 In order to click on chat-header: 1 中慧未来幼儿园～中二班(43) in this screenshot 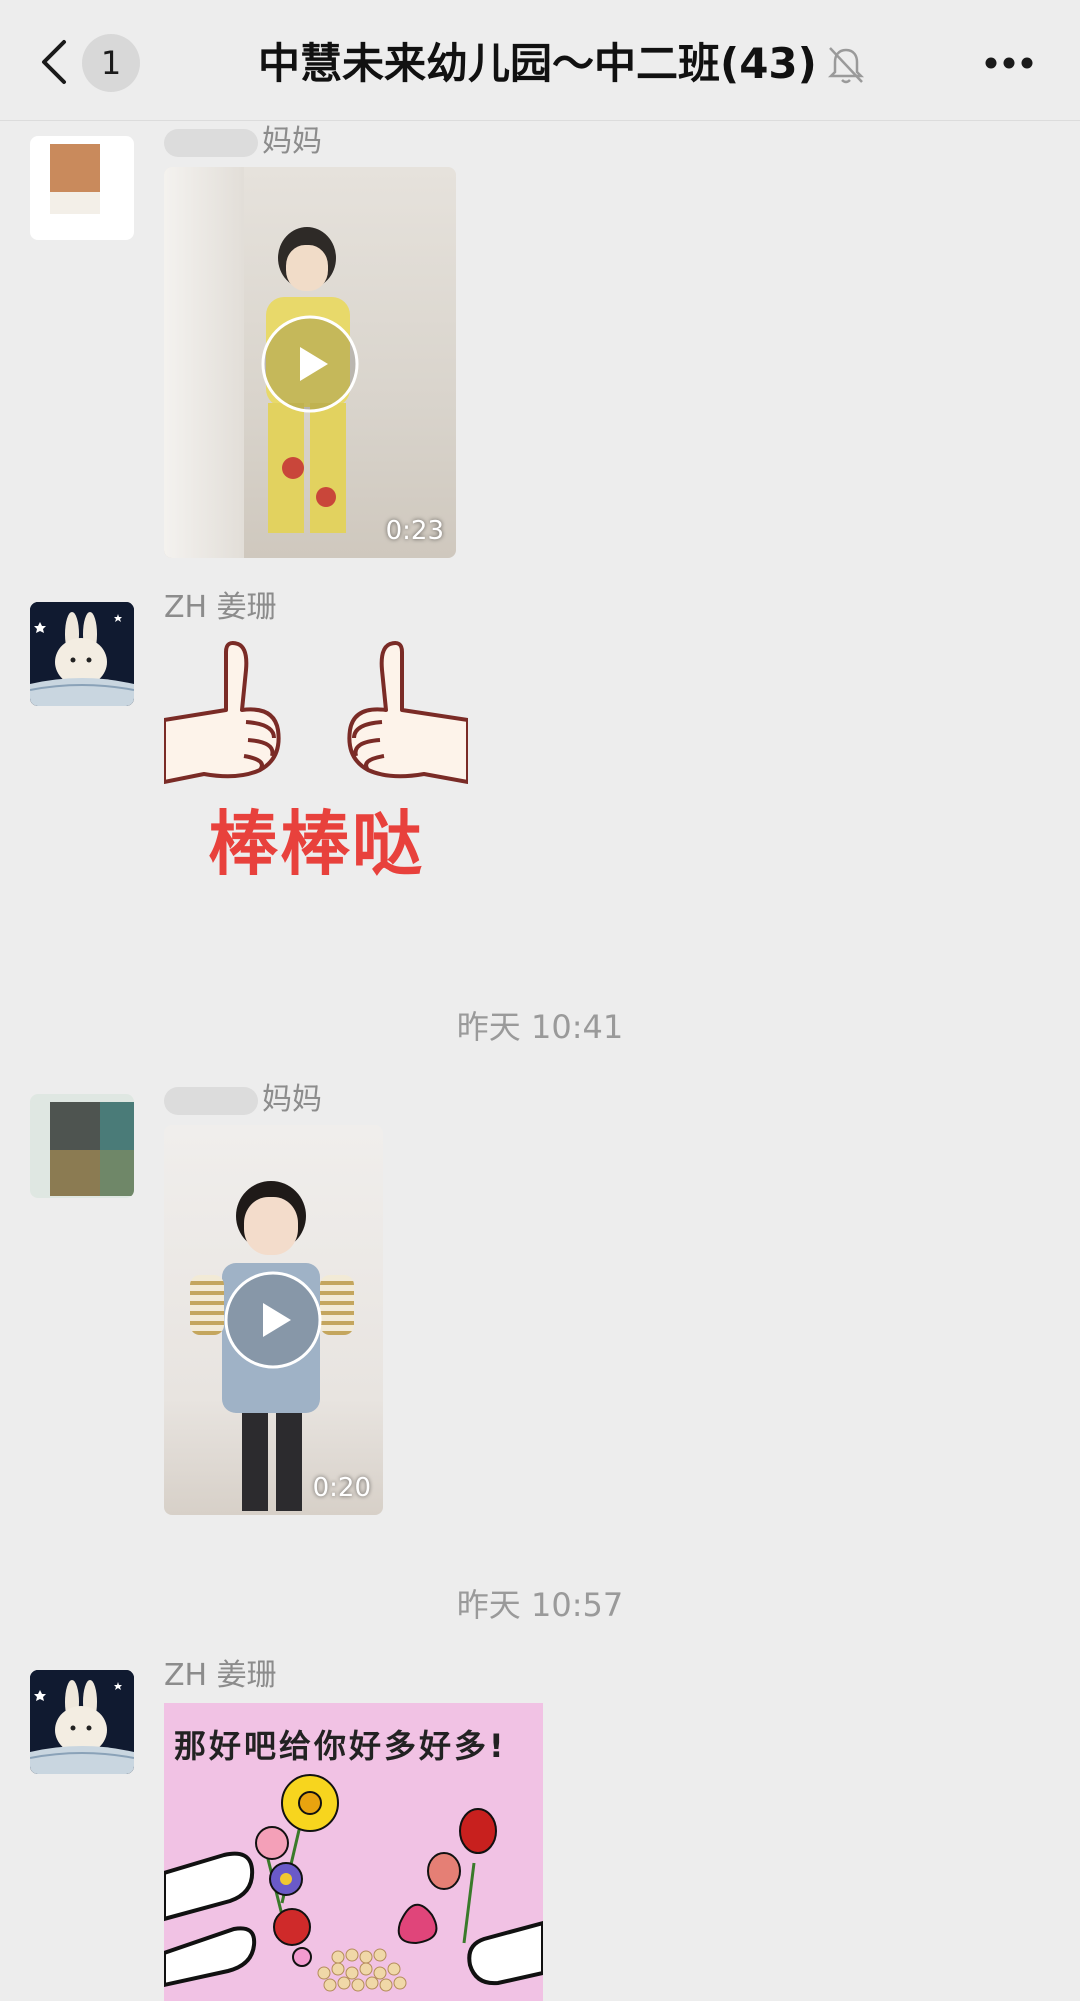, I will do `click(540, 60)`.